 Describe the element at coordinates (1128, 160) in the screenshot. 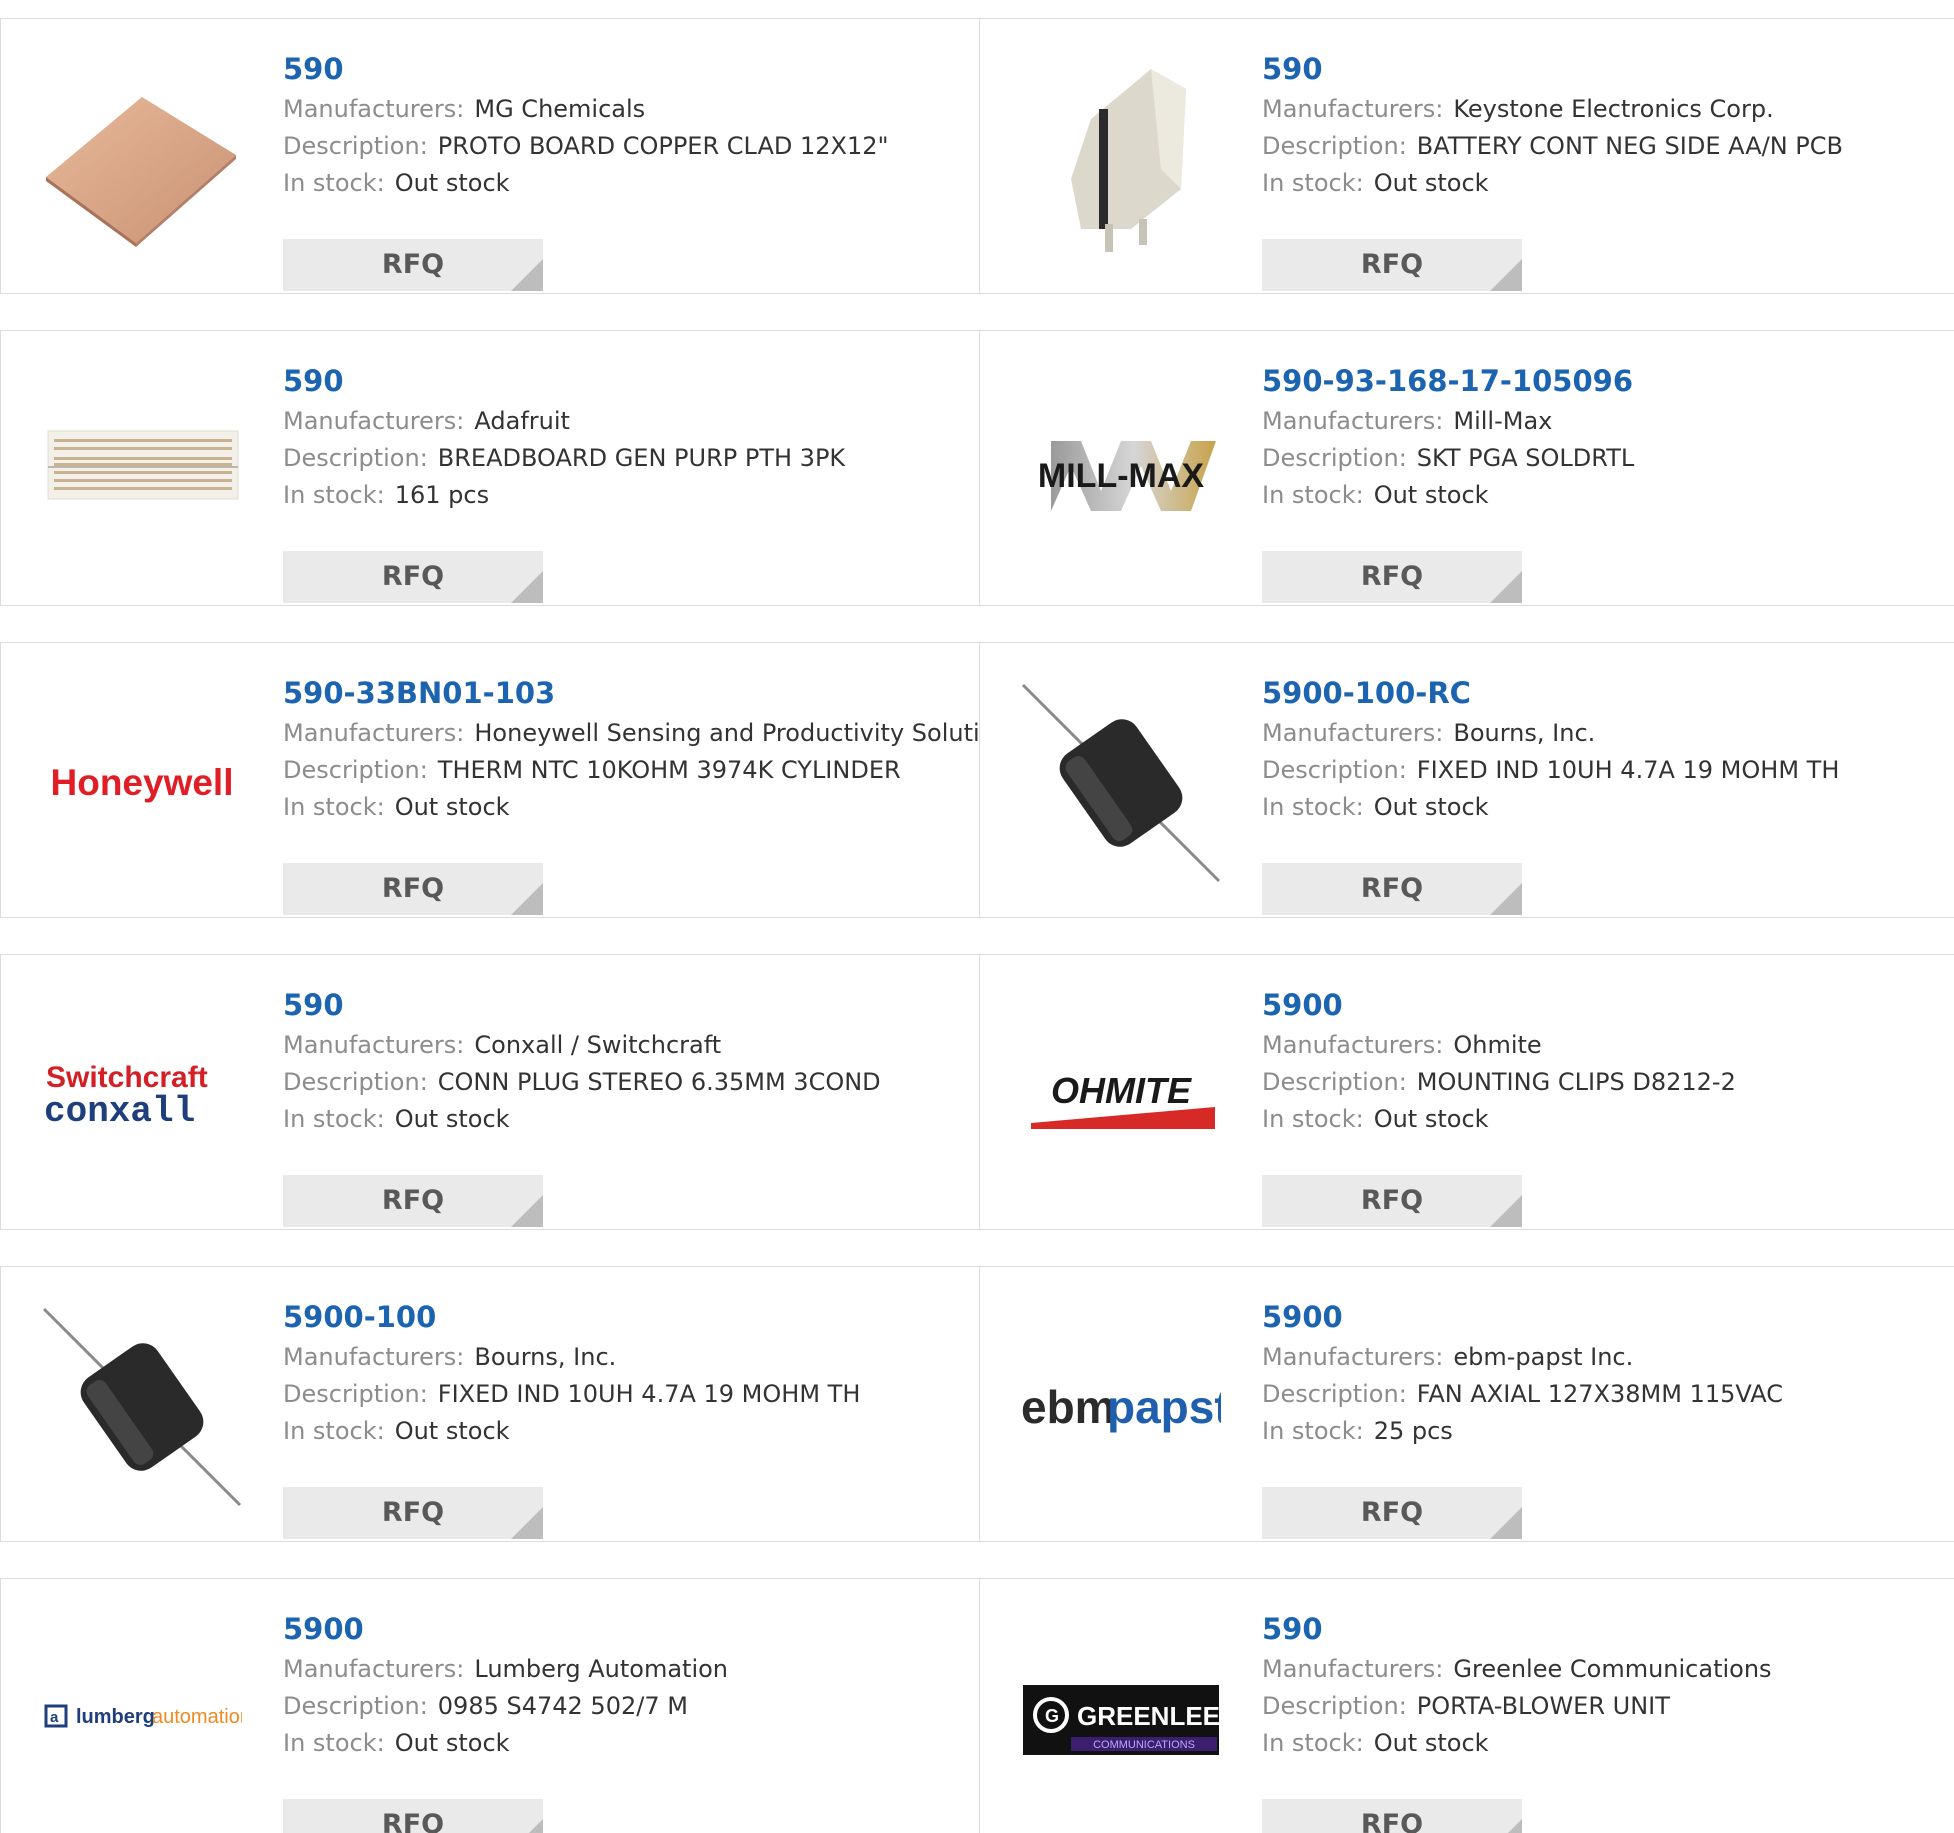

I see `battery-contact-image` at that location.